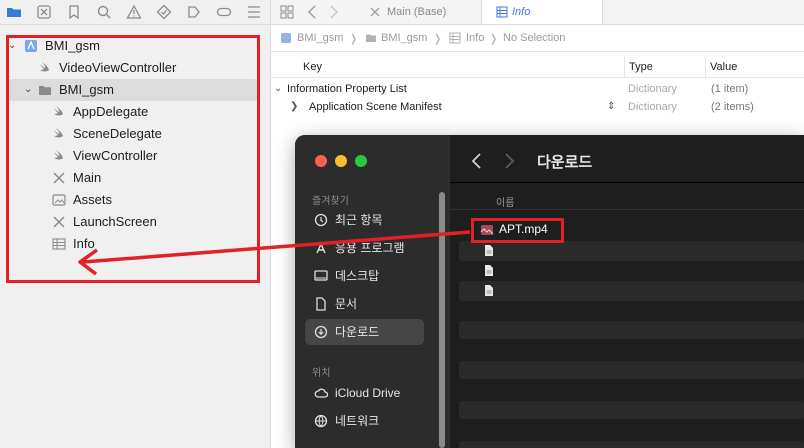 This screenshot has width=804, height=448. Describe the element at coordinates (341, 161) in the screenshot. I see `minimize-button` at that location.